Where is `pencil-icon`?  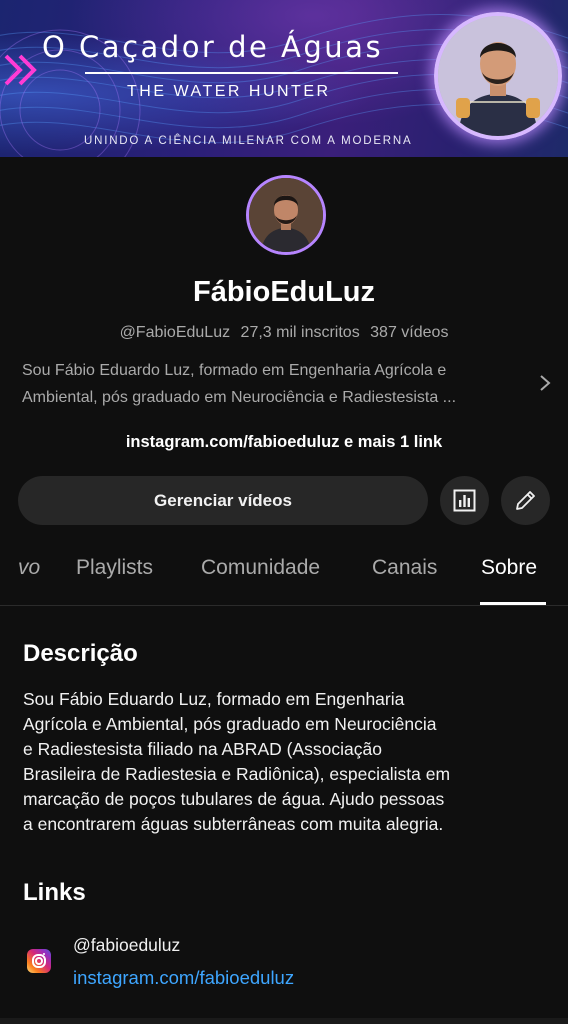
pencil-icon is located at coordinates (525, 500).